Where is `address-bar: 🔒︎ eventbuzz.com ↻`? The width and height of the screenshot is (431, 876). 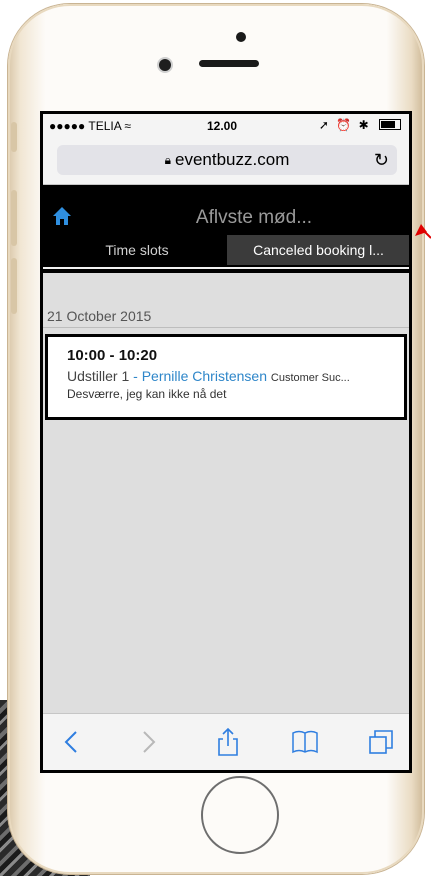 address-bar: 🔒︎ eventbuzz.com ↻ is located at coordinates (227, 160).